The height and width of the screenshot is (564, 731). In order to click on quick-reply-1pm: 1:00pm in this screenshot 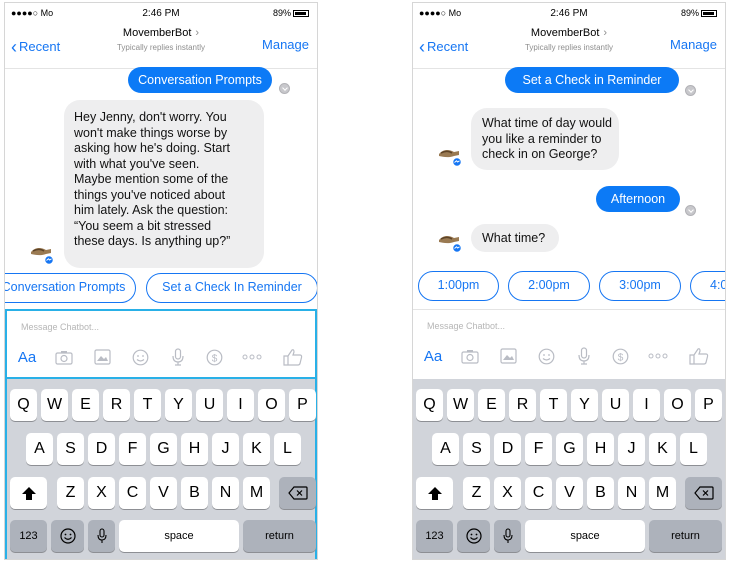, I will do `click(458, 286)`.